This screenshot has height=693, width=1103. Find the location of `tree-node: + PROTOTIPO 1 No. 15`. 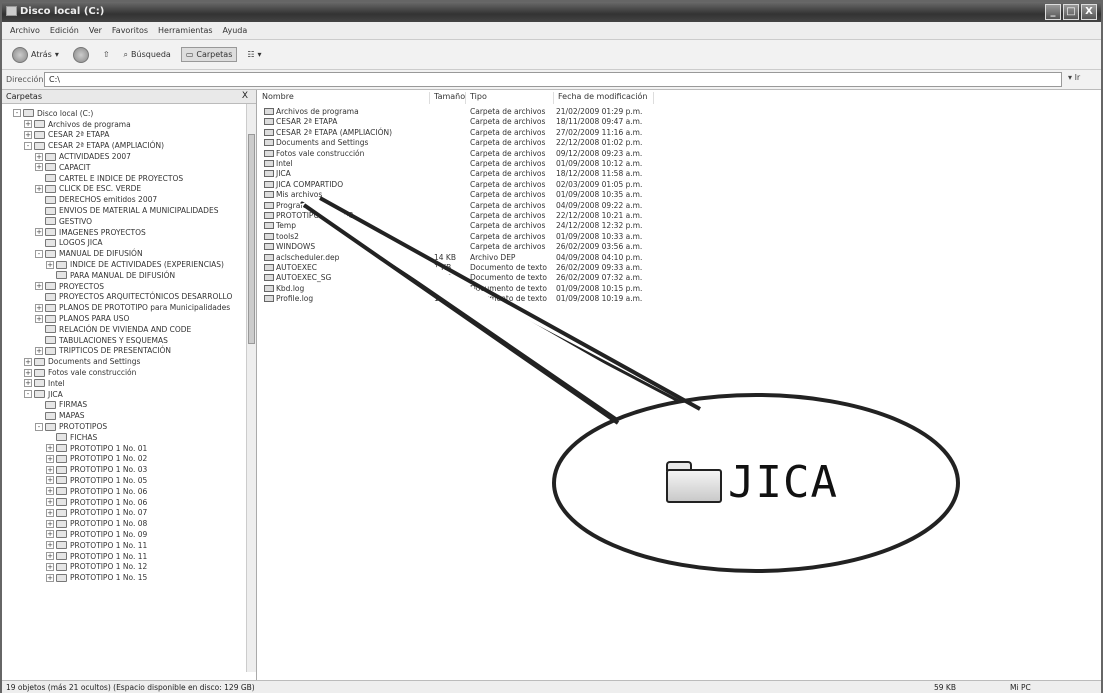

tree-node: + PROTOTIPO 1 No. 15 is located at coordinates (129, 577).